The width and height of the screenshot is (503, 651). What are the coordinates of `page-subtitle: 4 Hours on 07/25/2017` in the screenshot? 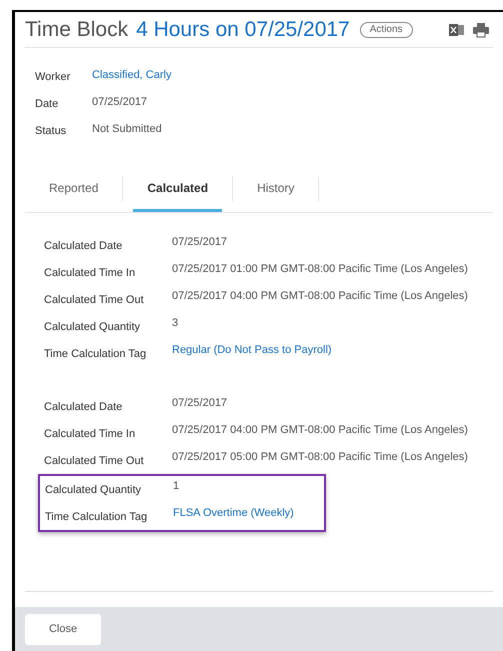 It's located at (243, 29).